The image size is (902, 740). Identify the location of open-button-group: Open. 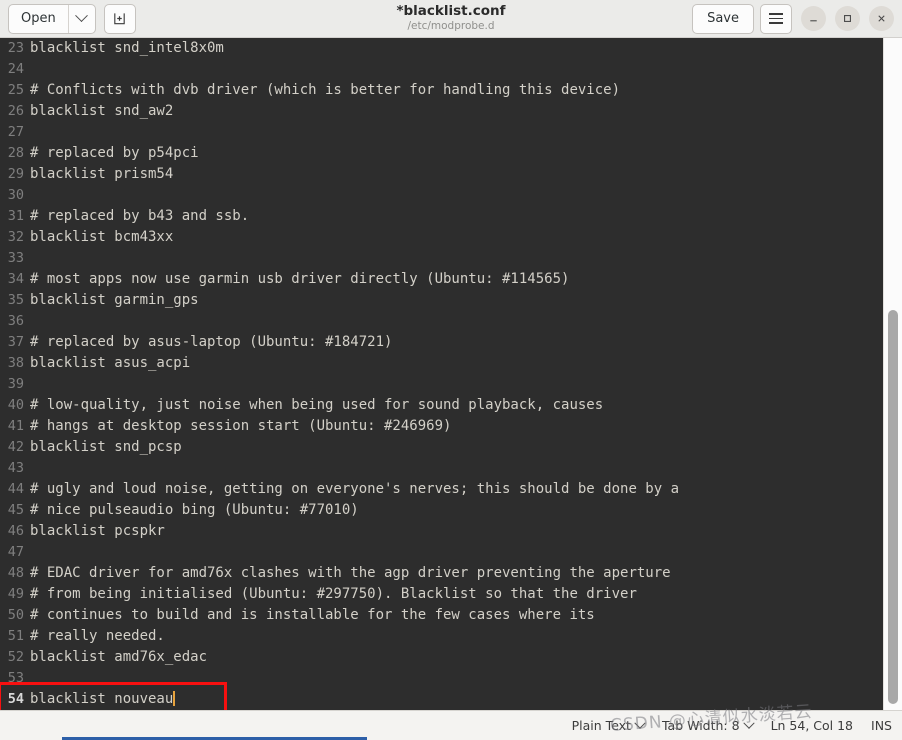
(52, 18).